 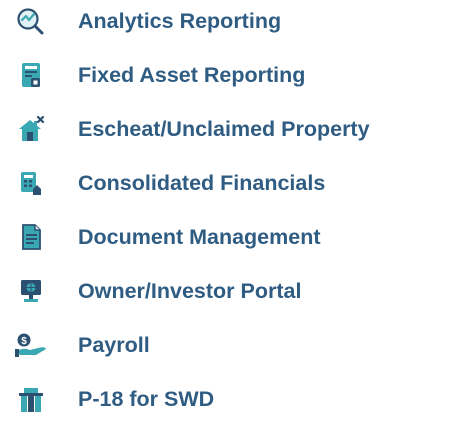 What do you see at coordinates (31, 291) in the screenshot?
I see `portal-icon` at bounding box center [31, 291].